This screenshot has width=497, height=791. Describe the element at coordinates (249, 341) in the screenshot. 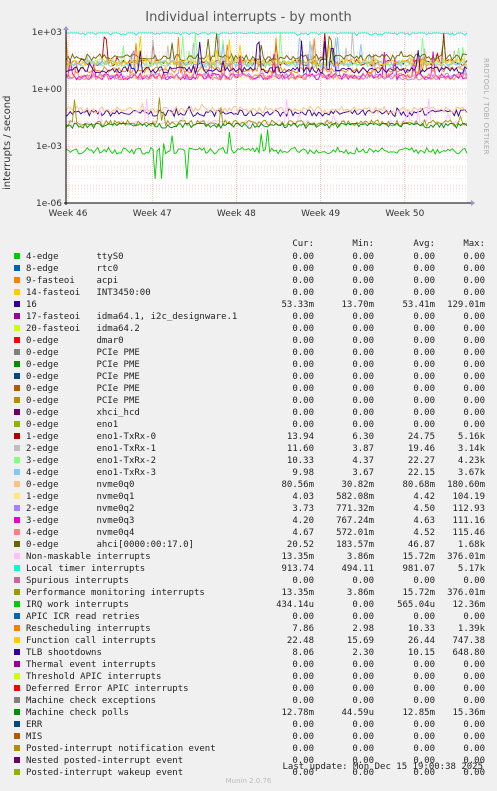

I see `legend-row: 0-edge dmar0 0.00 0.00 0.00 0.00` at that location.